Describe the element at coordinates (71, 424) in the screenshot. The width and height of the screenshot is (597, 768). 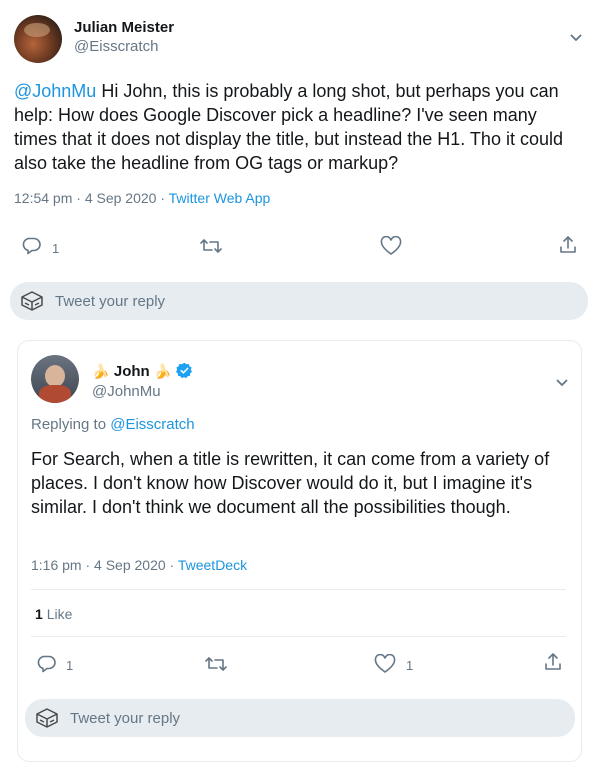
I see `replying-to-label: Replying to` at that location.